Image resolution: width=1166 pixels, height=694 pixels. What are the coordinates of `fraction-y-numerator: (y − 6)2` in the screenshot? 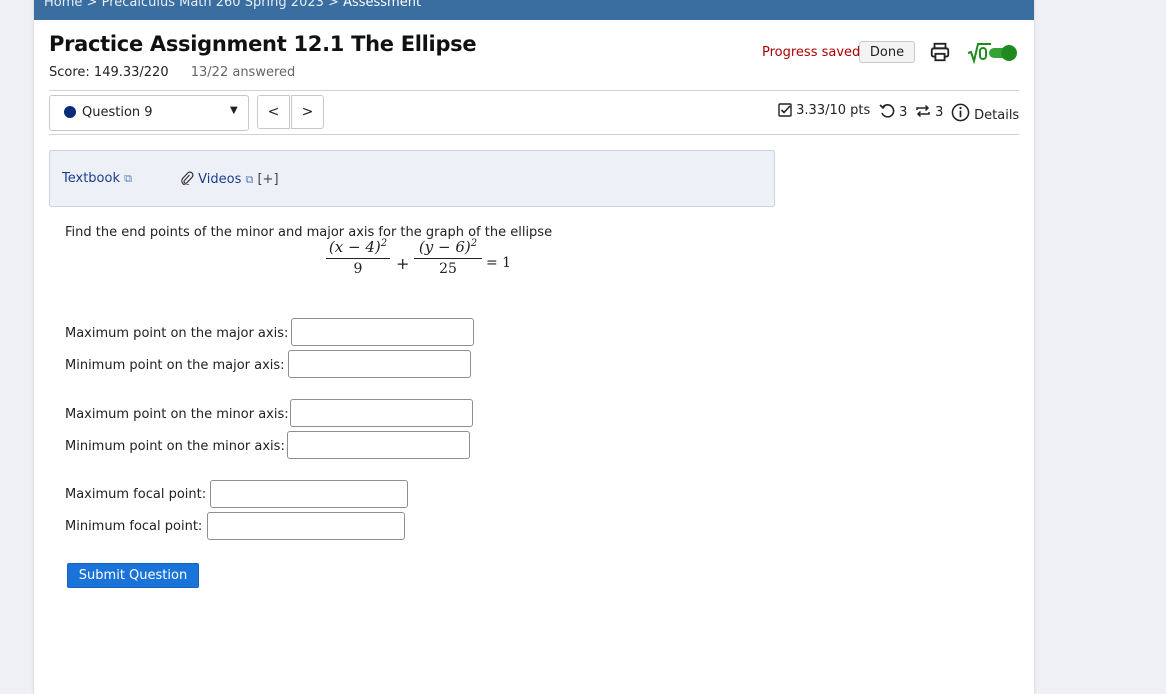 It's located at (448, 247).